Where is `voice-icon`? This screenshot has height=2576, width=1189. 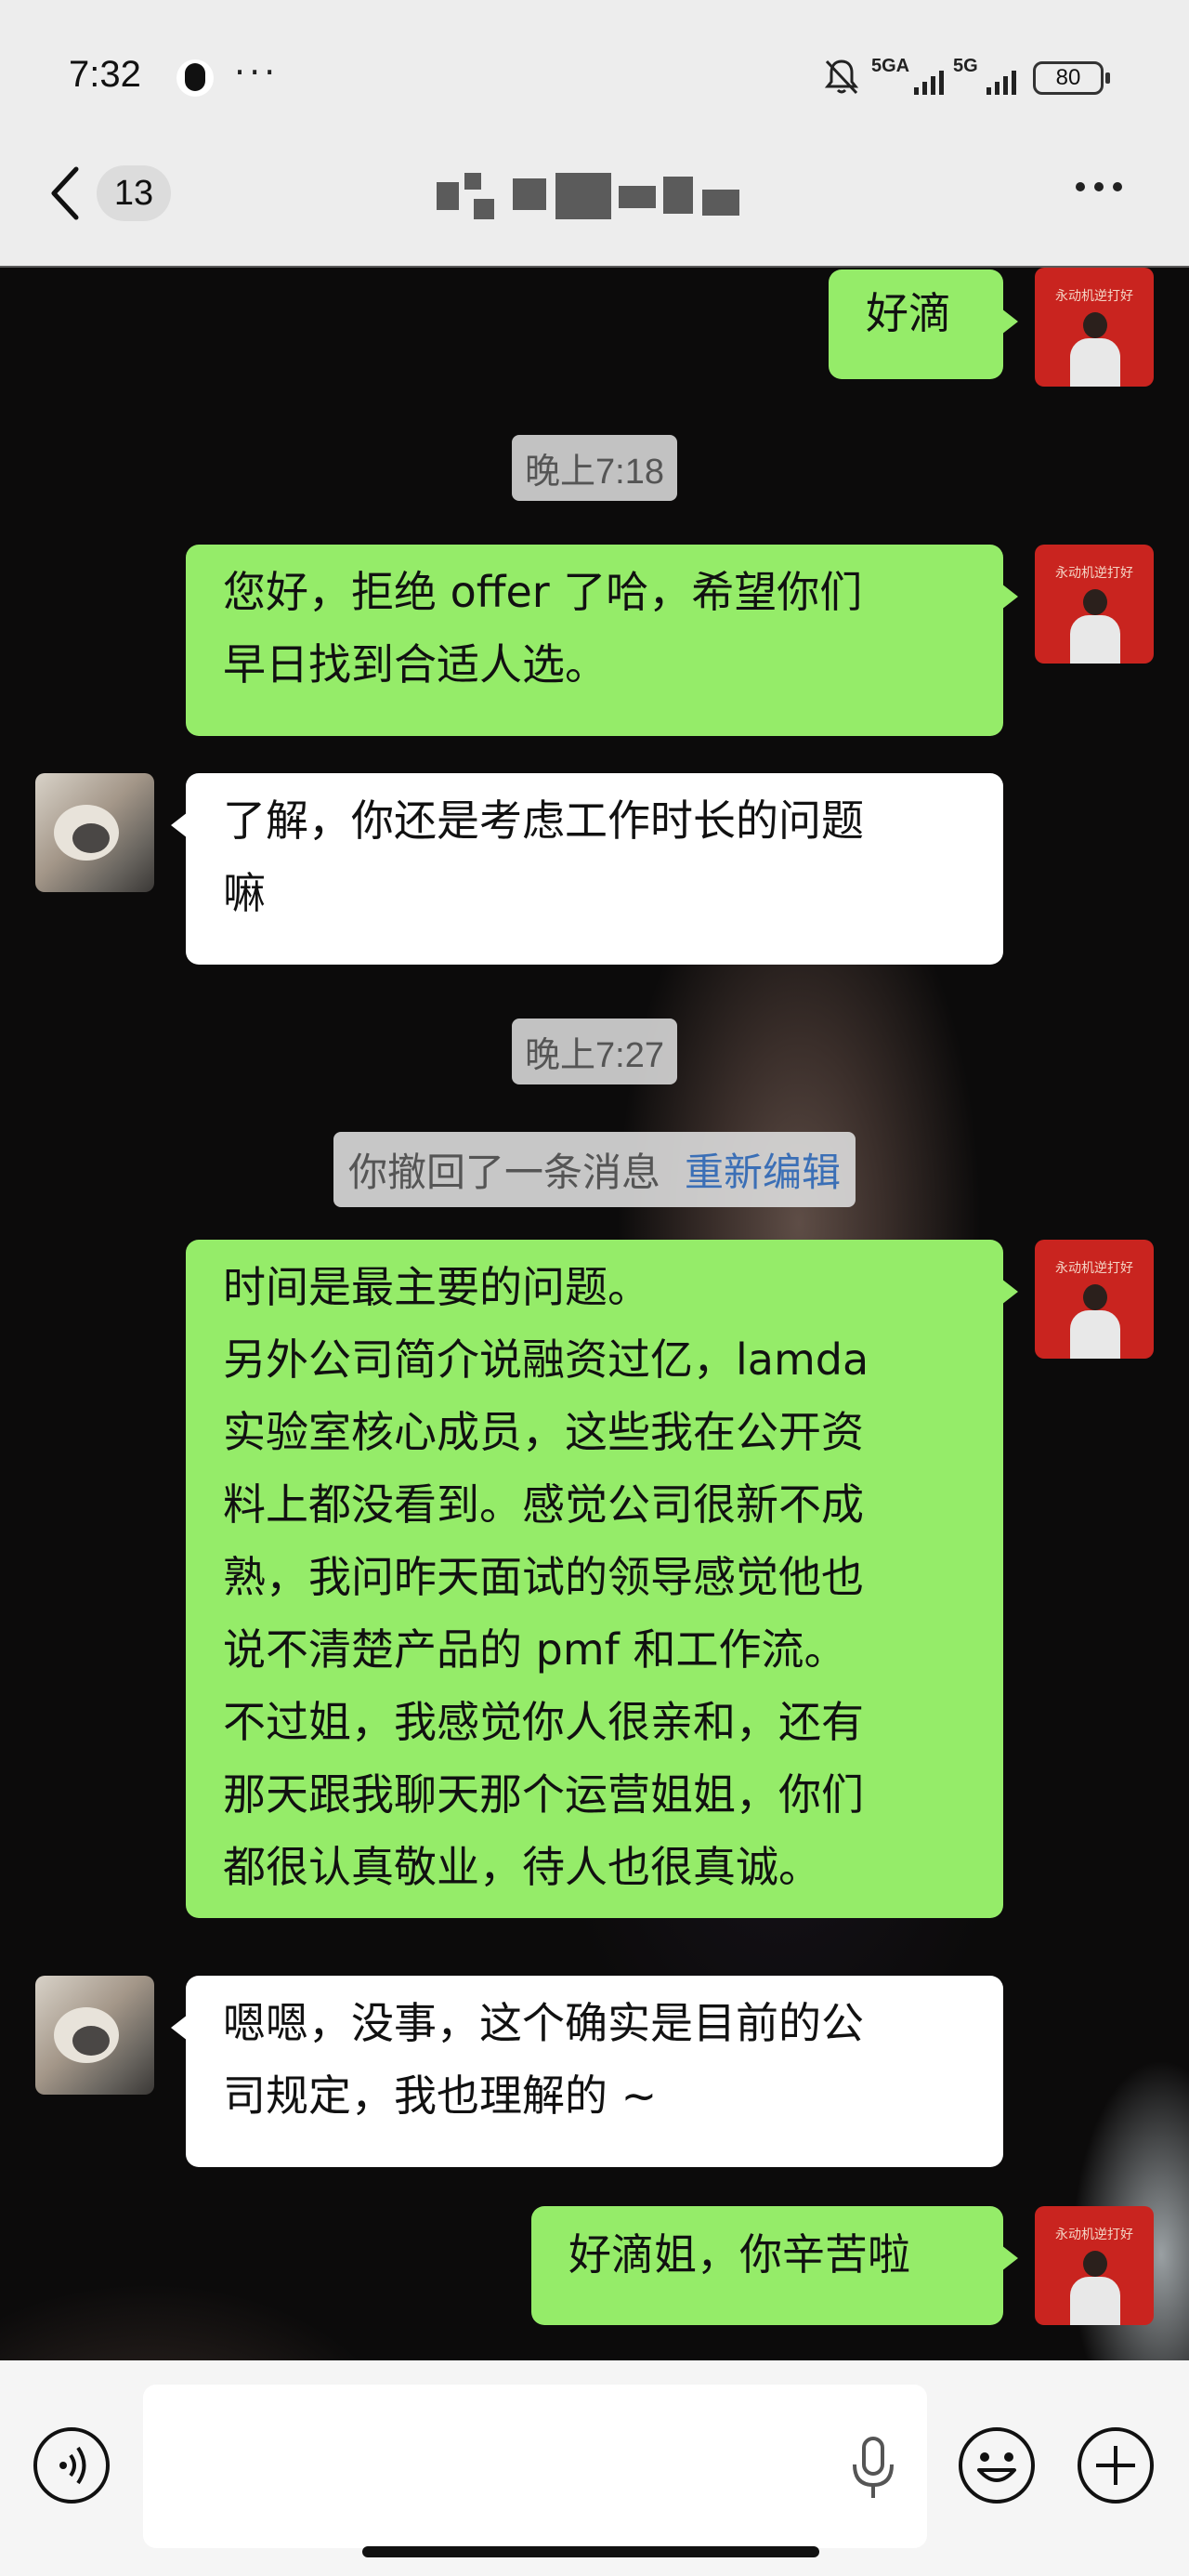
voice-icon is located at coordinates (71, 2465).